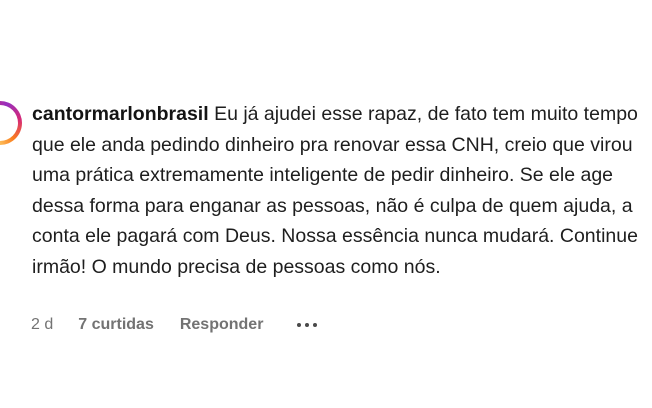  Describe the element at coordinates (120, 114) in the screenshot. I see `comment-username: cantormarlonbrasil` at that location.